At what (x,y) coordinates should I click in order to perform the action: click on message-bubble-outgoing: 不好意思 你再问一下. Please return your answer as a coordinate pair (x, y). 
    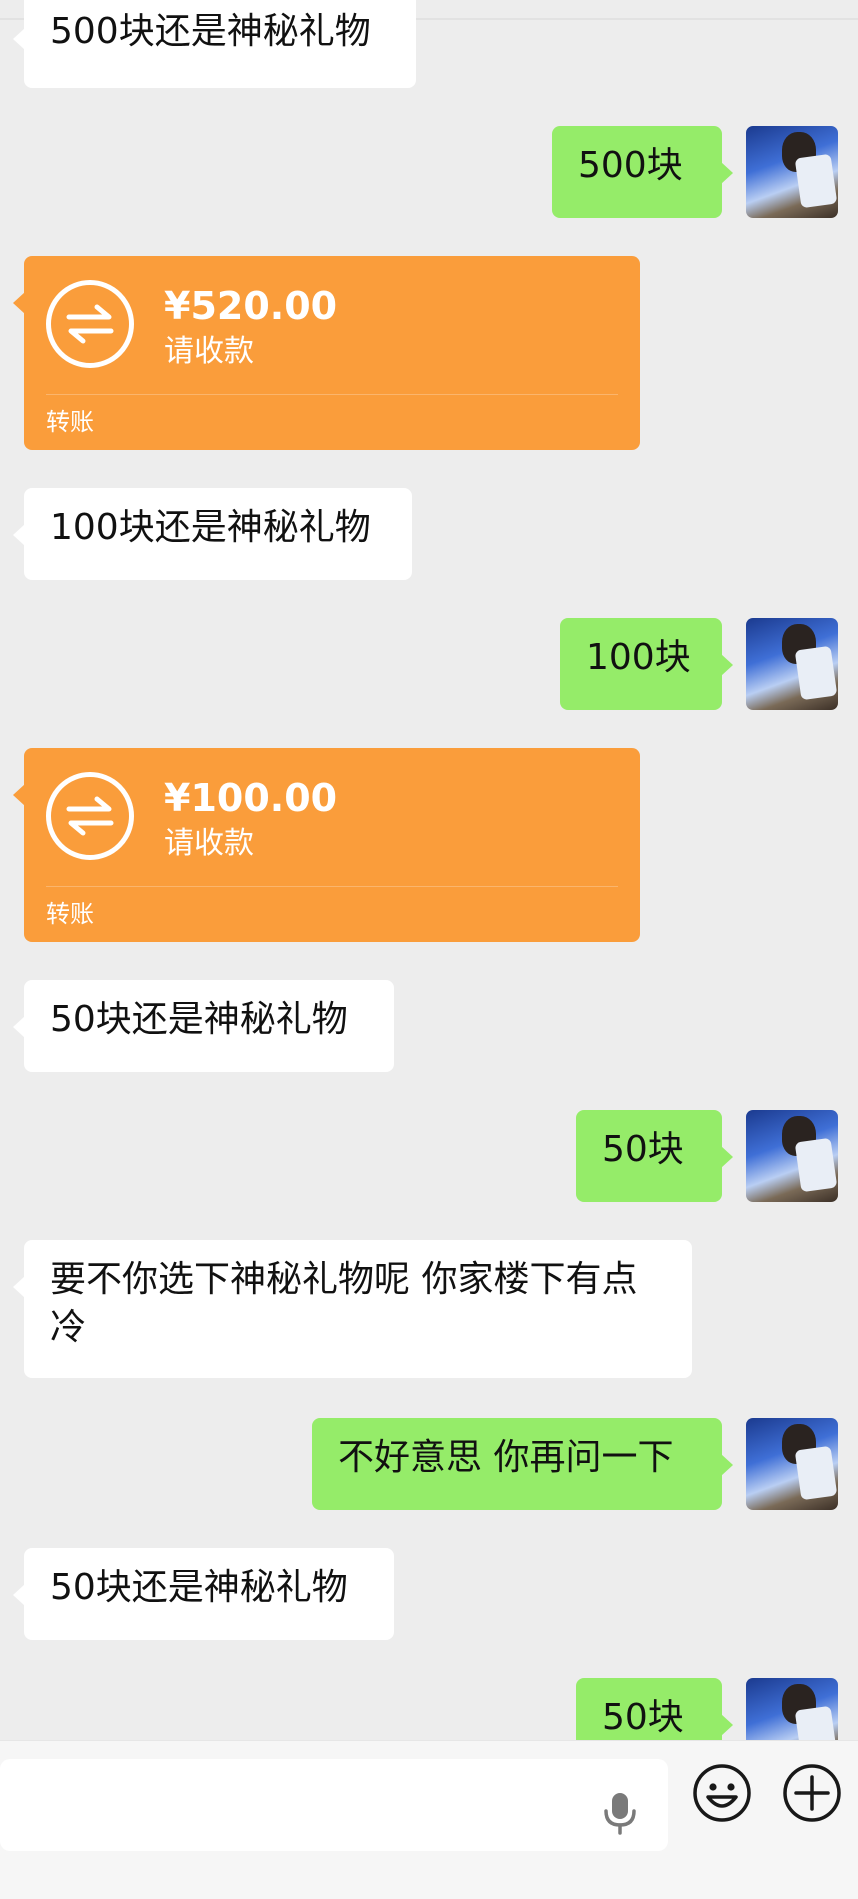
    Looking at the image, I should click on (522, 1464).